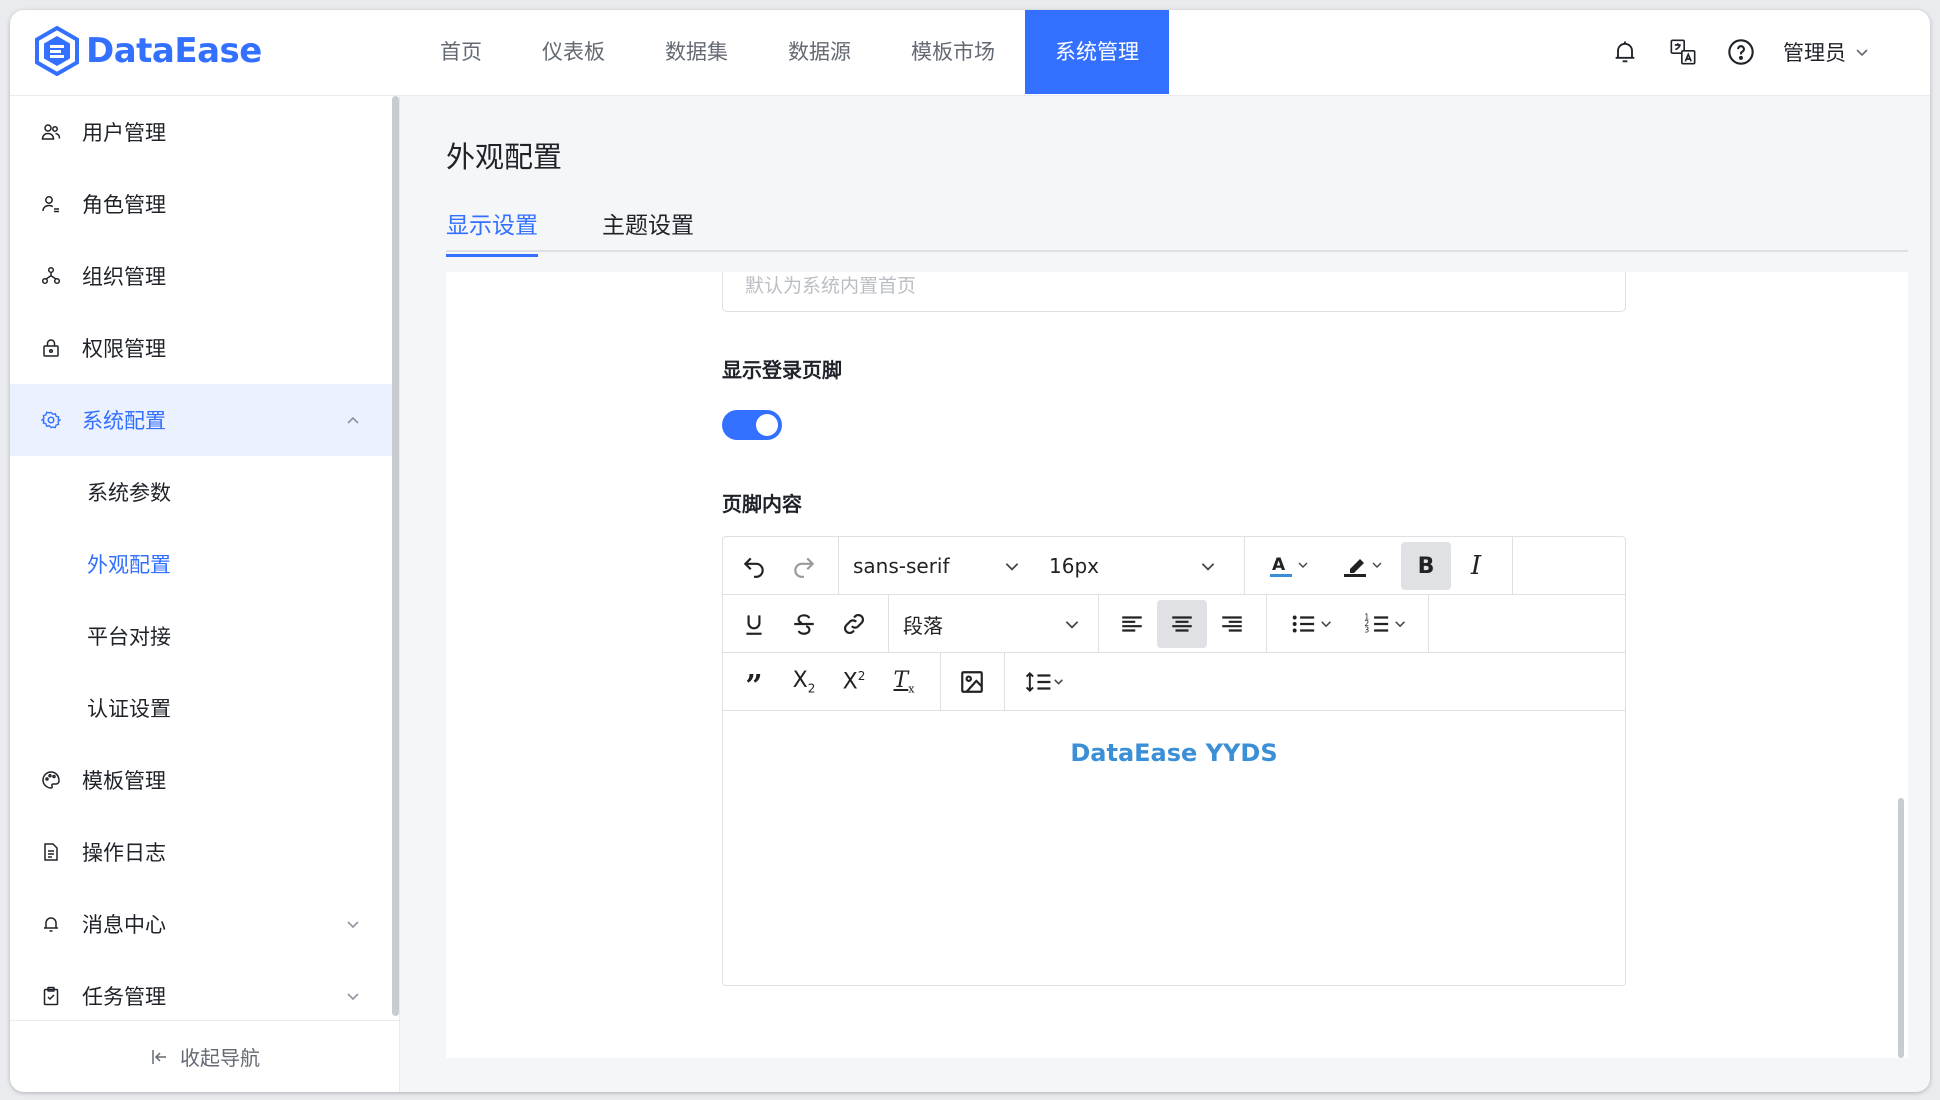 This screenshot has width=1940, height=1100. What do you see at coordinates (1232, 624) in the screenshot?
I see `align-right-button` at bounding box center [1232, 624].